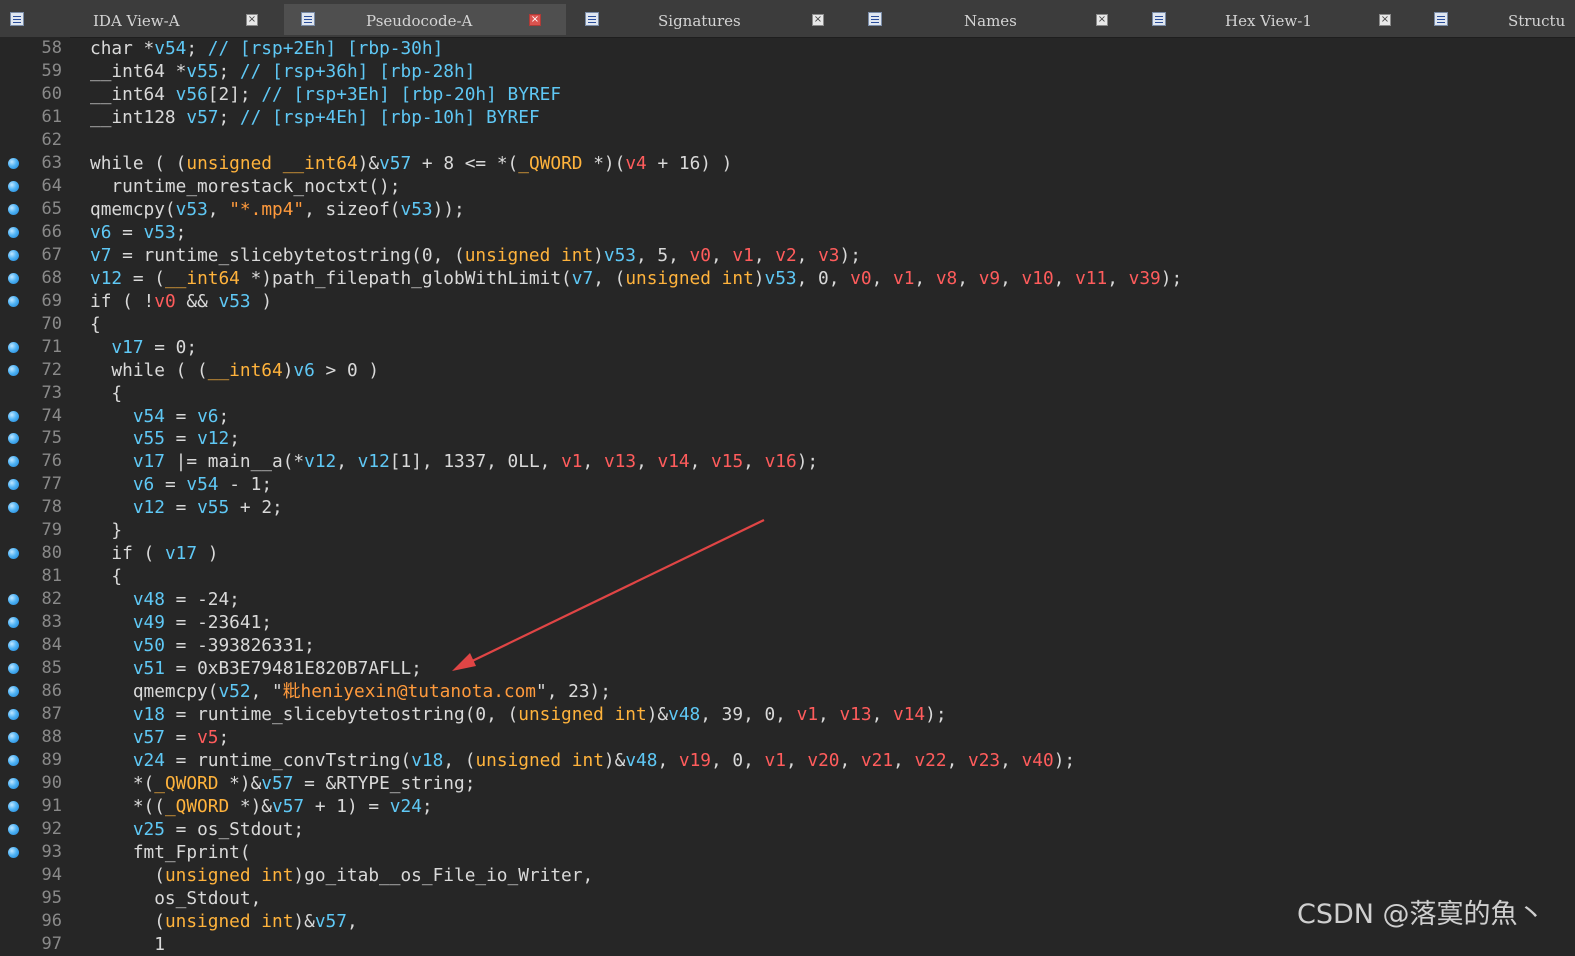  Describe the element at coordinates (149, 668) in the screenshot. I see `variable-token: v51` at that location.